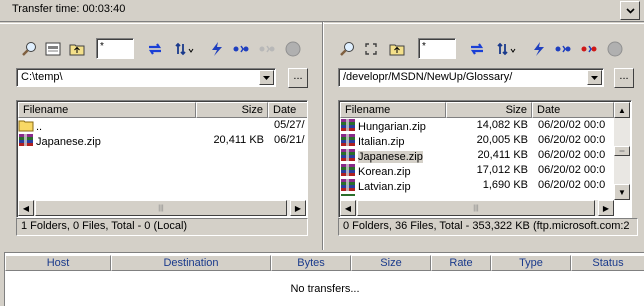 The image size is (644, 306). I want to click on local-list-header: Filename Size Date, so click(162, 110).